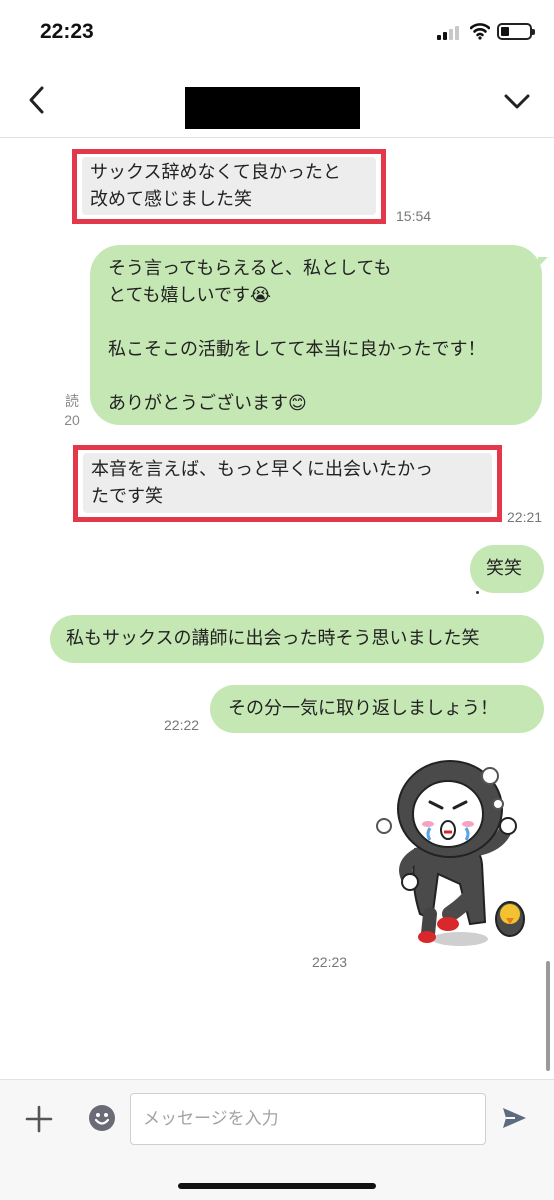 This screenshot has width=554, height=1200. Describe the element at coordinates (514, 1118) in the screenshot. I see `send-icon` at that location.